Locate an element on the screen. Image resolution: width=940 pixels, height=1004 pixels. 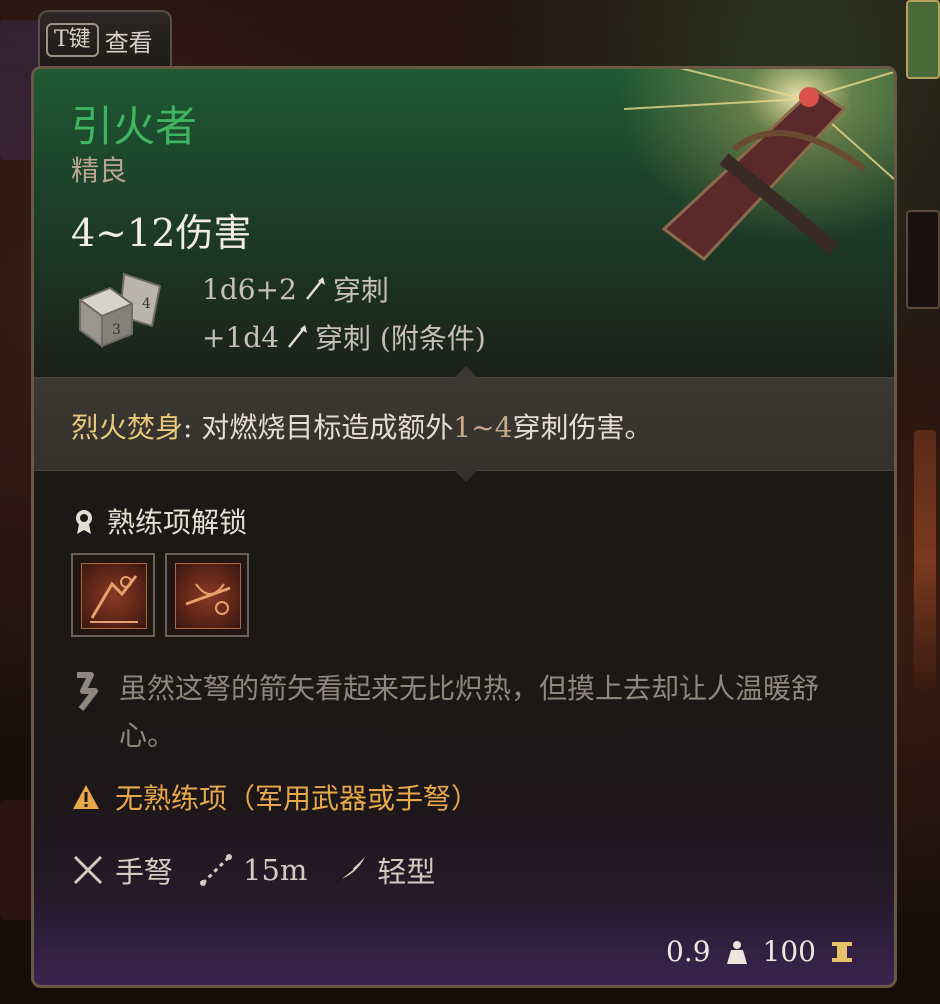
range-icon is located at coordinates (216, 870).